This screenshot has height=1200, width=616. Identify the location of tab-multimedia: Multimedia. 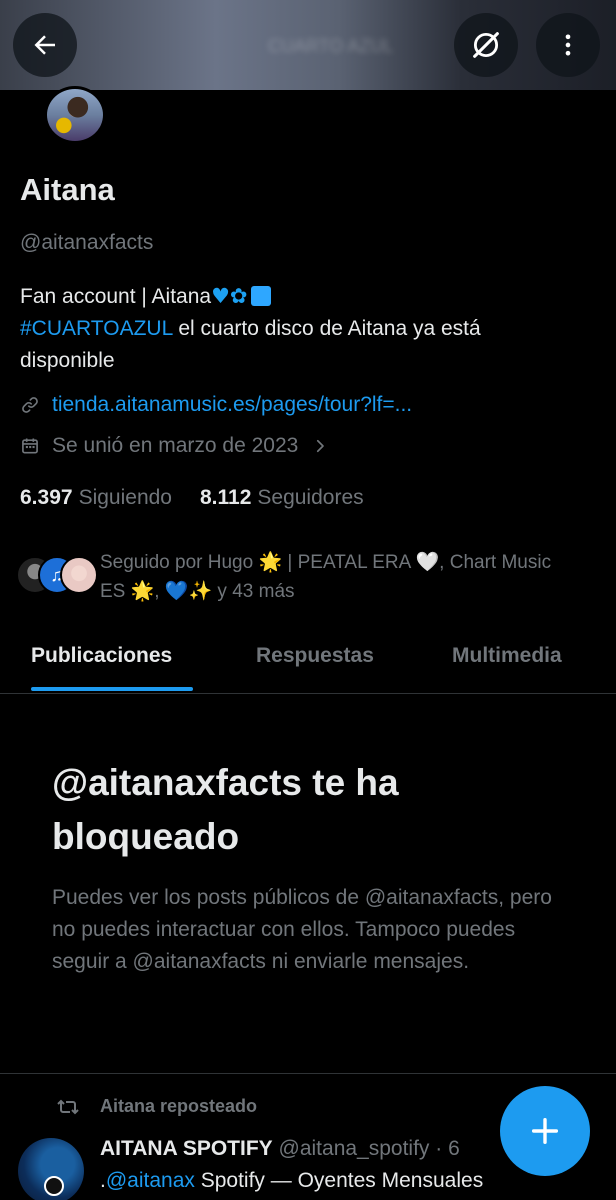
(507, 656).